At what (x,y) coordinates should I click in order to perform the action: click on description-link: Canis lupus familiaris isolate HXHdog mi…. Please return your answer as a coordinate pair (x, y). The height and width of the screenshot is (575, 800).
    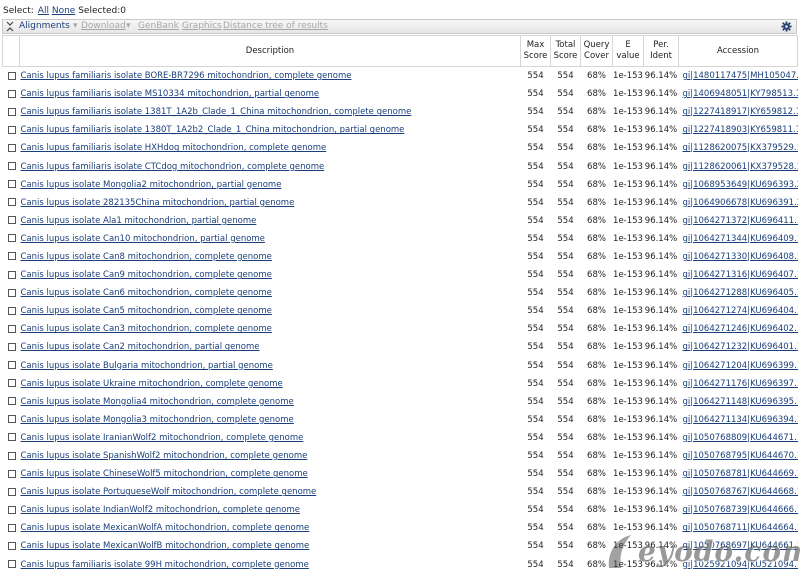
    Looking at the image, I should click on (174, 148).